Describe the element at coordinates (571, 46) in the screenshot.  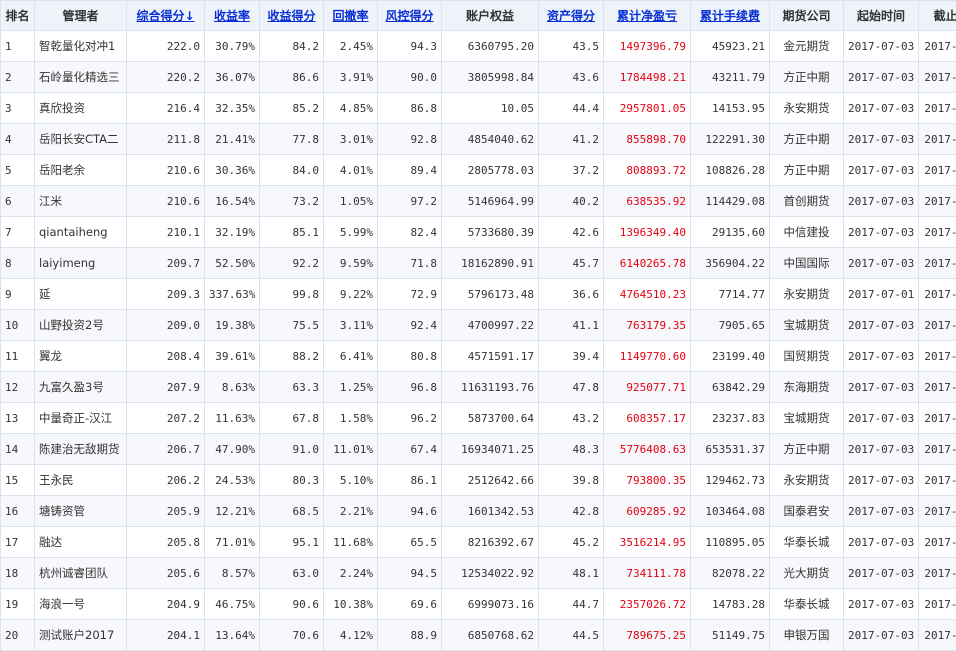
I see `cell-asset-score: 43.5` at that location.